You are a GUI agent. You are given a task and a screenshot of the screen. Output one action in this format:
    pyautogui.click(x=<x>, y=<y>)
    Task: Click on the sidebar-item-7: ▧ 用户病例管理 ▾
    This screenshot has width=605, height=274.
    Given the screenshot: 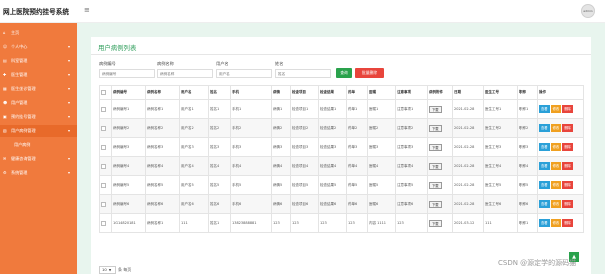 What is the action you would take?
    pyautogui.click(x=38, y=131)
    